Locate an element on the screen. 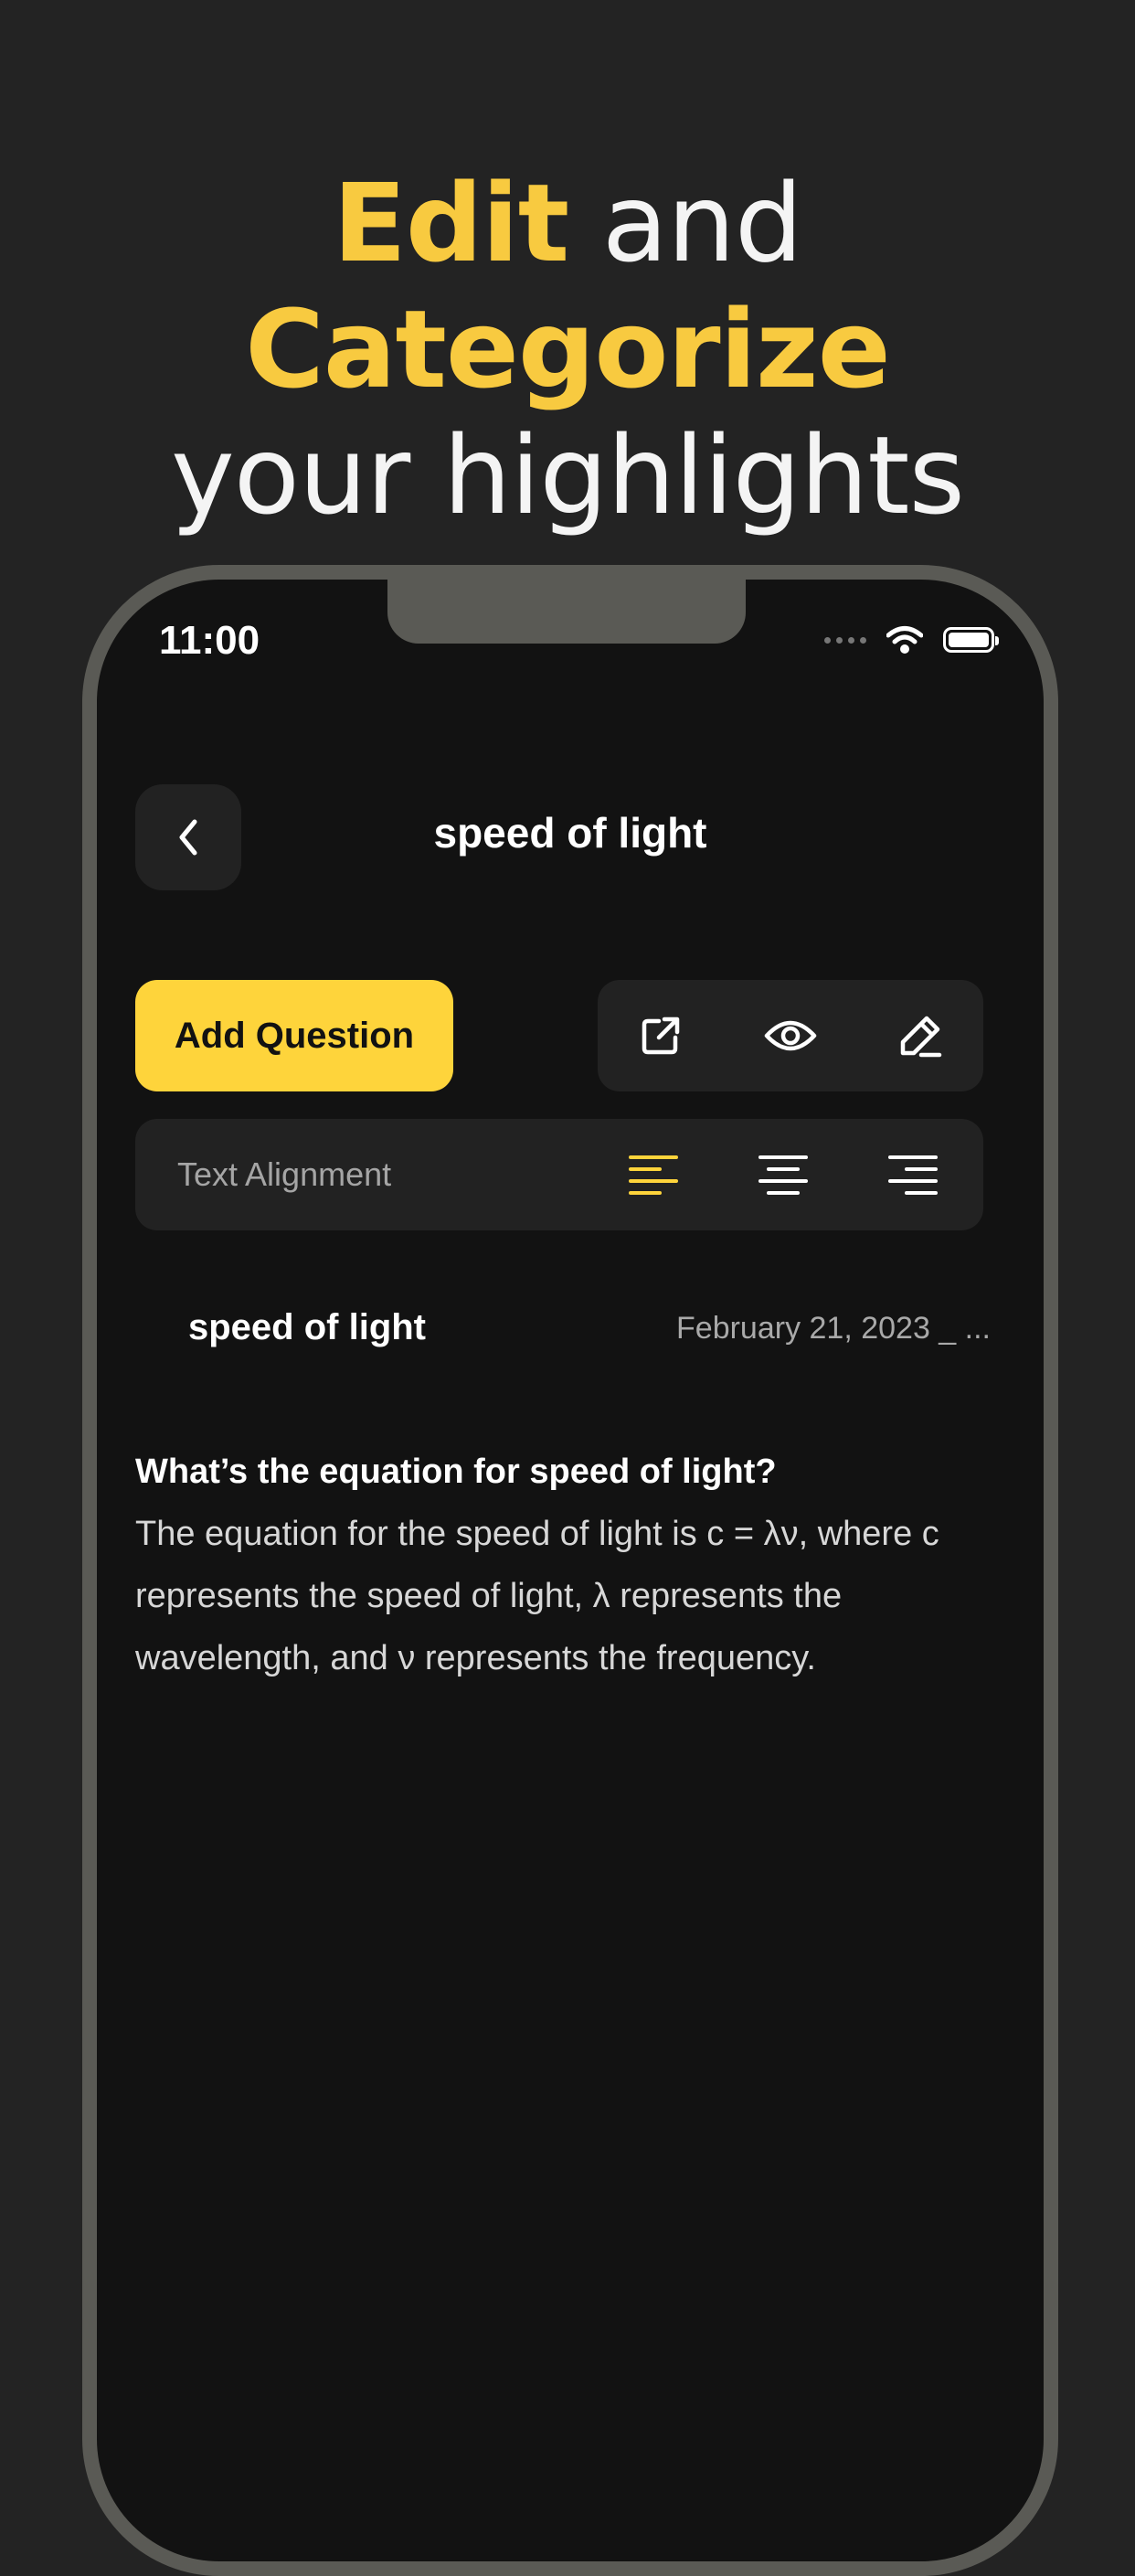 This screenshot has height=2576, width=1135. align-center-button is located at coordinates (783, 1174).